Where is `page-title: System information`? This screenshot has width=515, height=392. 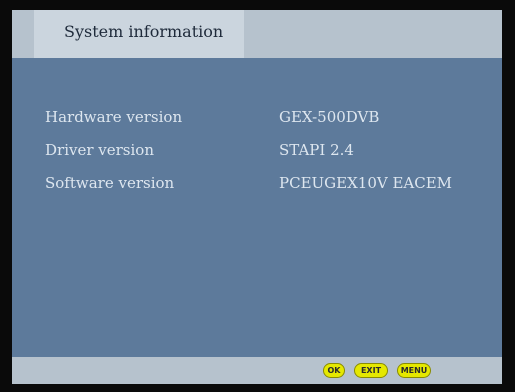
page-title: System information is located at coordinates (144, 31).